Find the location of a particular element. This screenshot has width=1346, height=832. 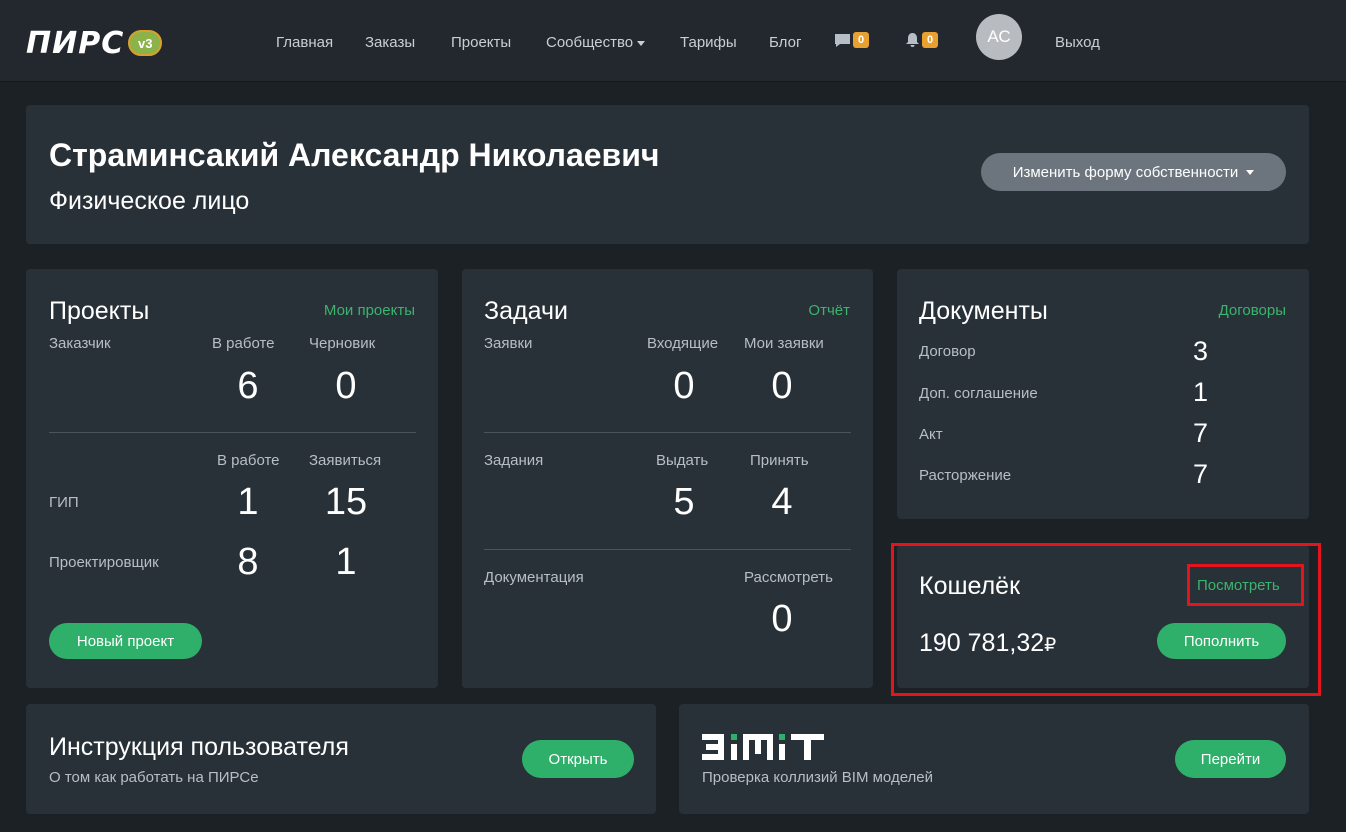

change-ownership-dropdown-button: Изменить форму собственности is located at coordinates (1133, 172).